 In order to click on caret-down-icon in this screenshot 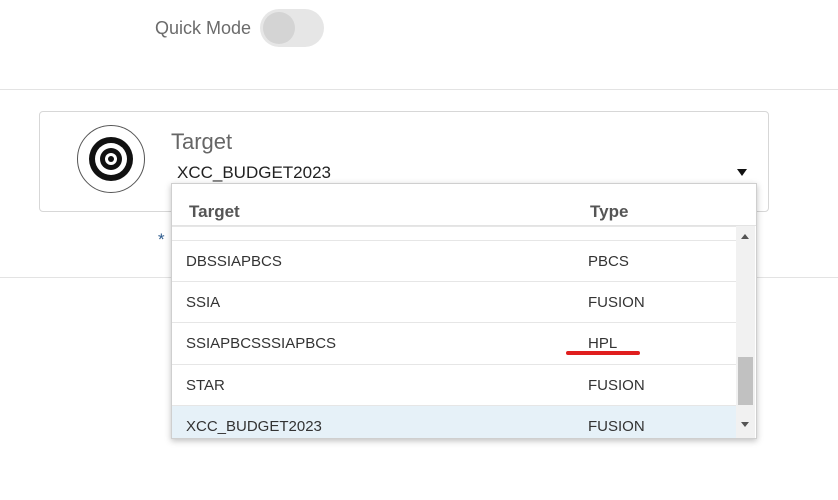, I will do `click(742, 172)`.